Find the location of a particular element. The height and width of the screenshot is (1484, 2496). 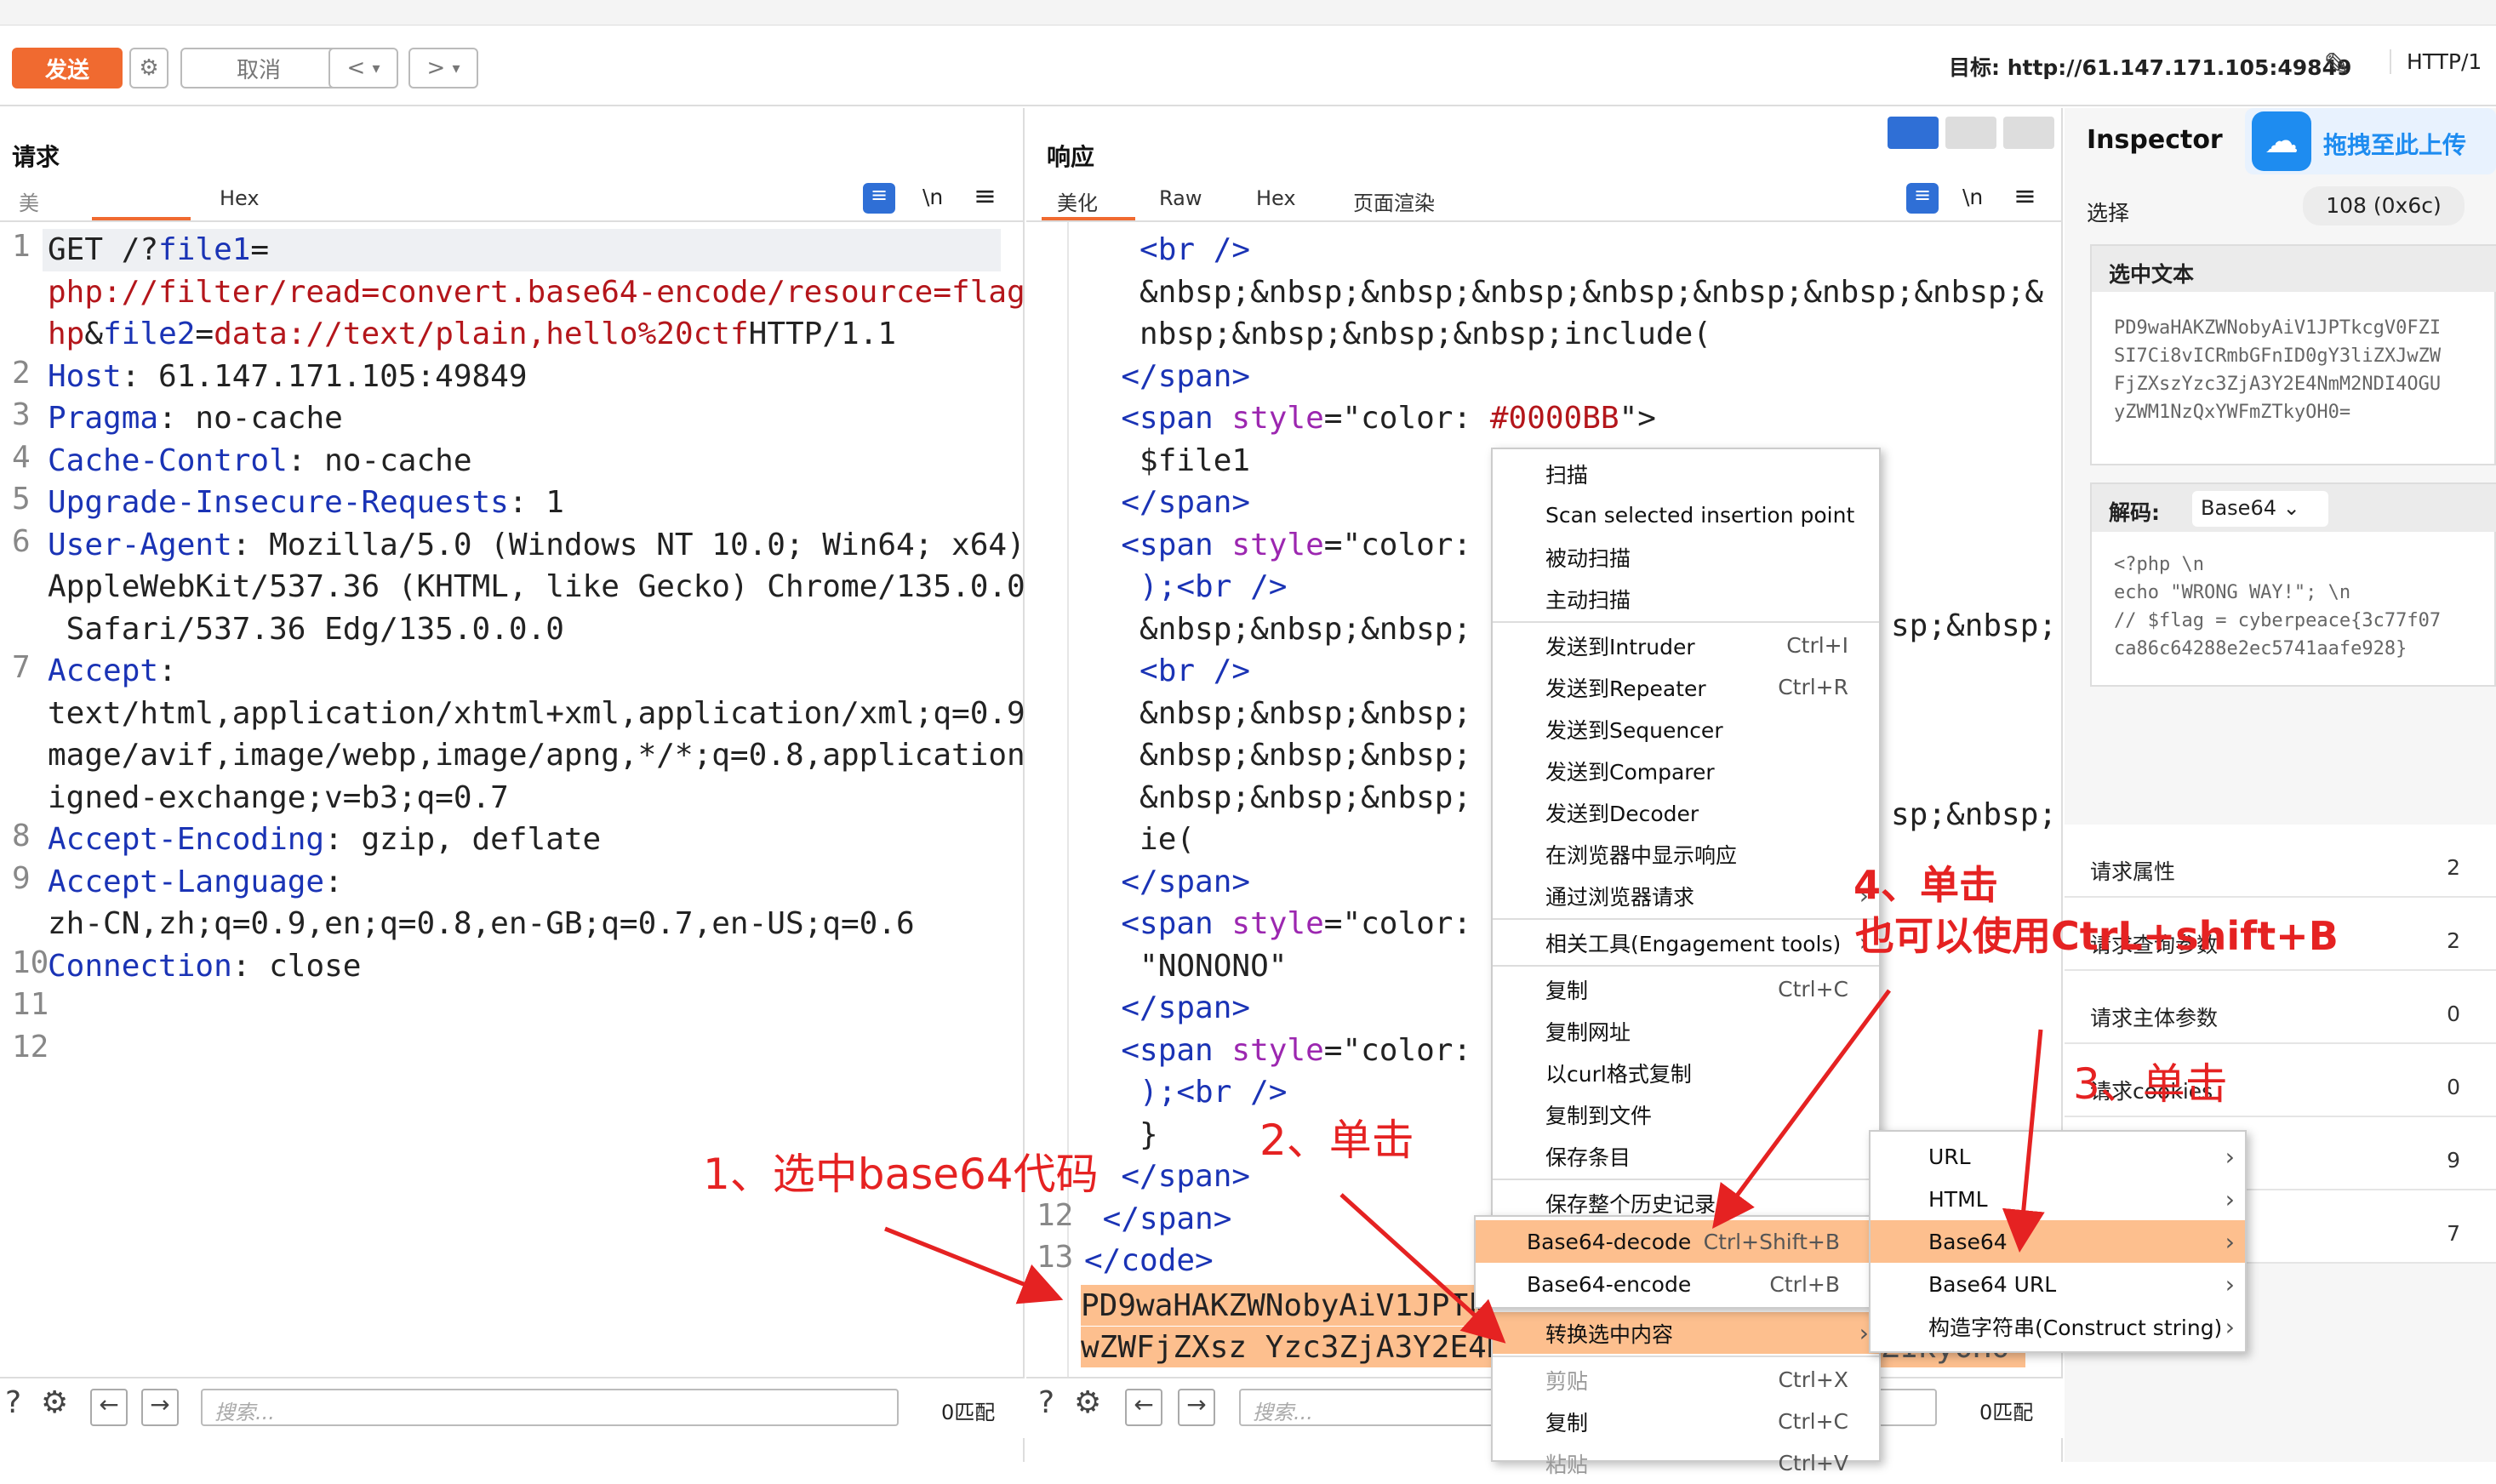

tab-render: 页面渲染 is located at coordinates (1394, 201).